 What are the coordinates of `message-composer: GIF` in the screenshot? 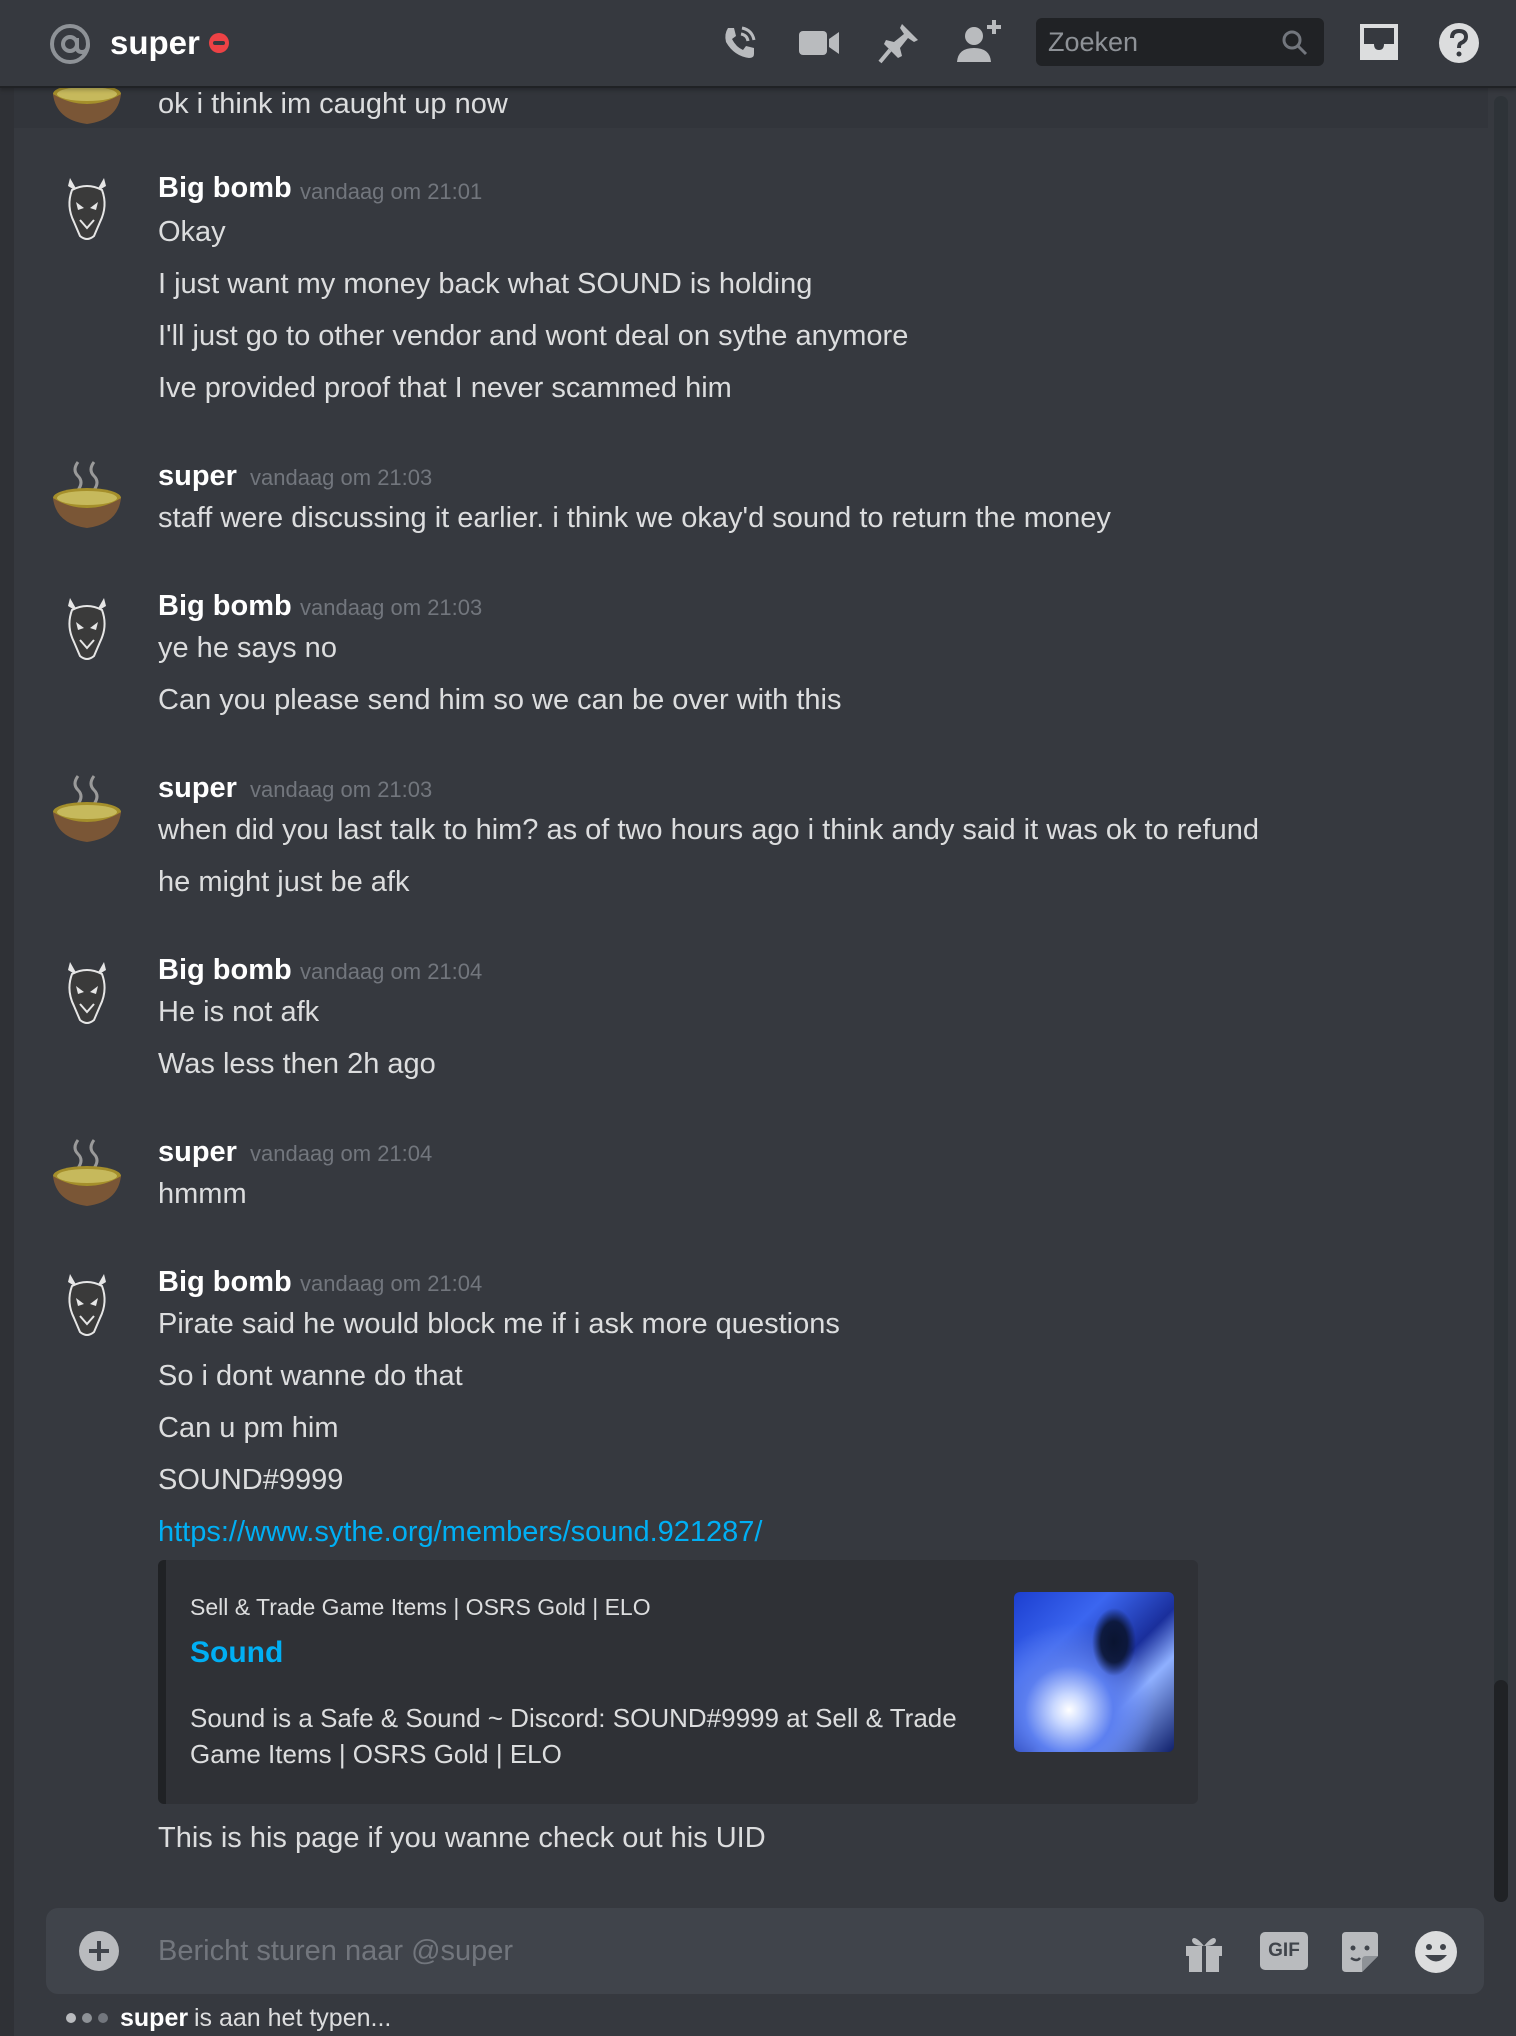 It's located at (765, 1951).